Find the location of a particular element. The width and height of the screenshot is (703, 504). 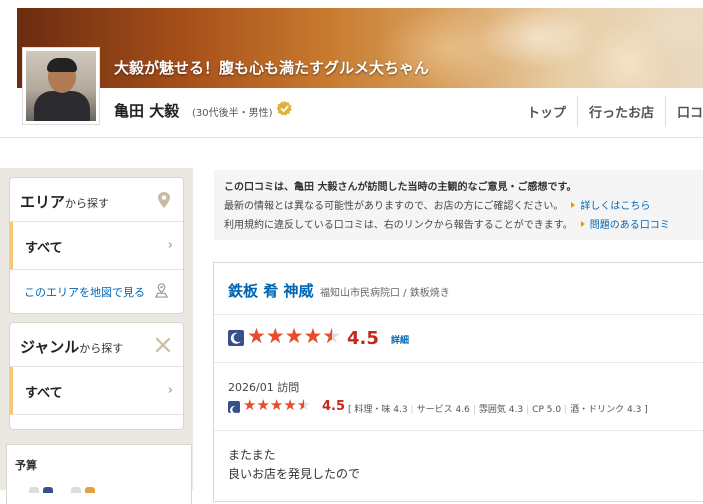

fork-knife-icon is located at coordinates (163, 345).